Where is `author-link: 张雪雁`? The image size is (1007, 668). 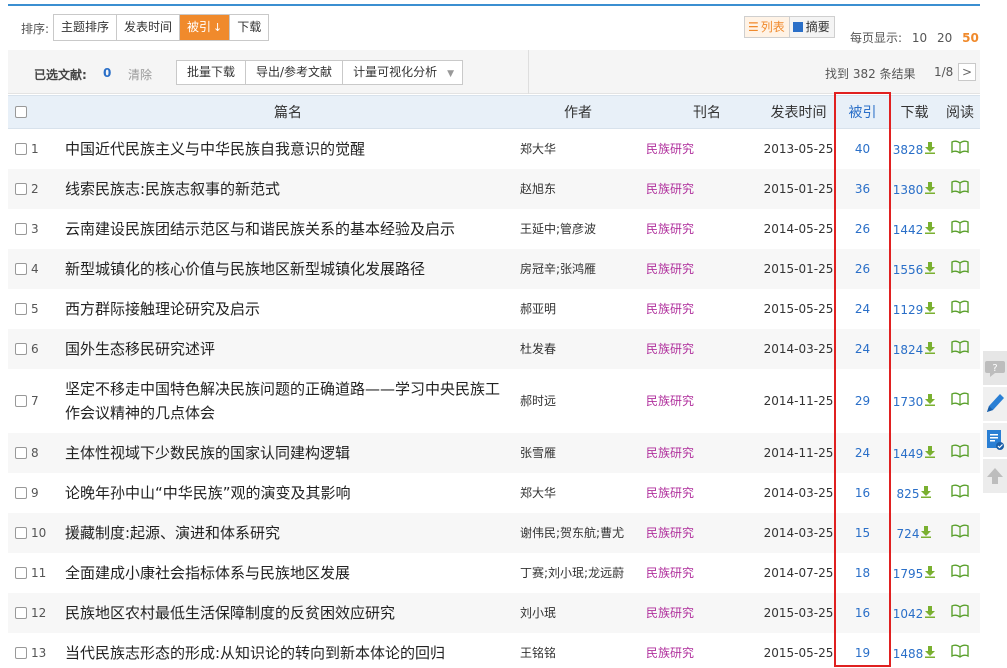
author-link: 张雪雁 is located at coordinates (538, 453).